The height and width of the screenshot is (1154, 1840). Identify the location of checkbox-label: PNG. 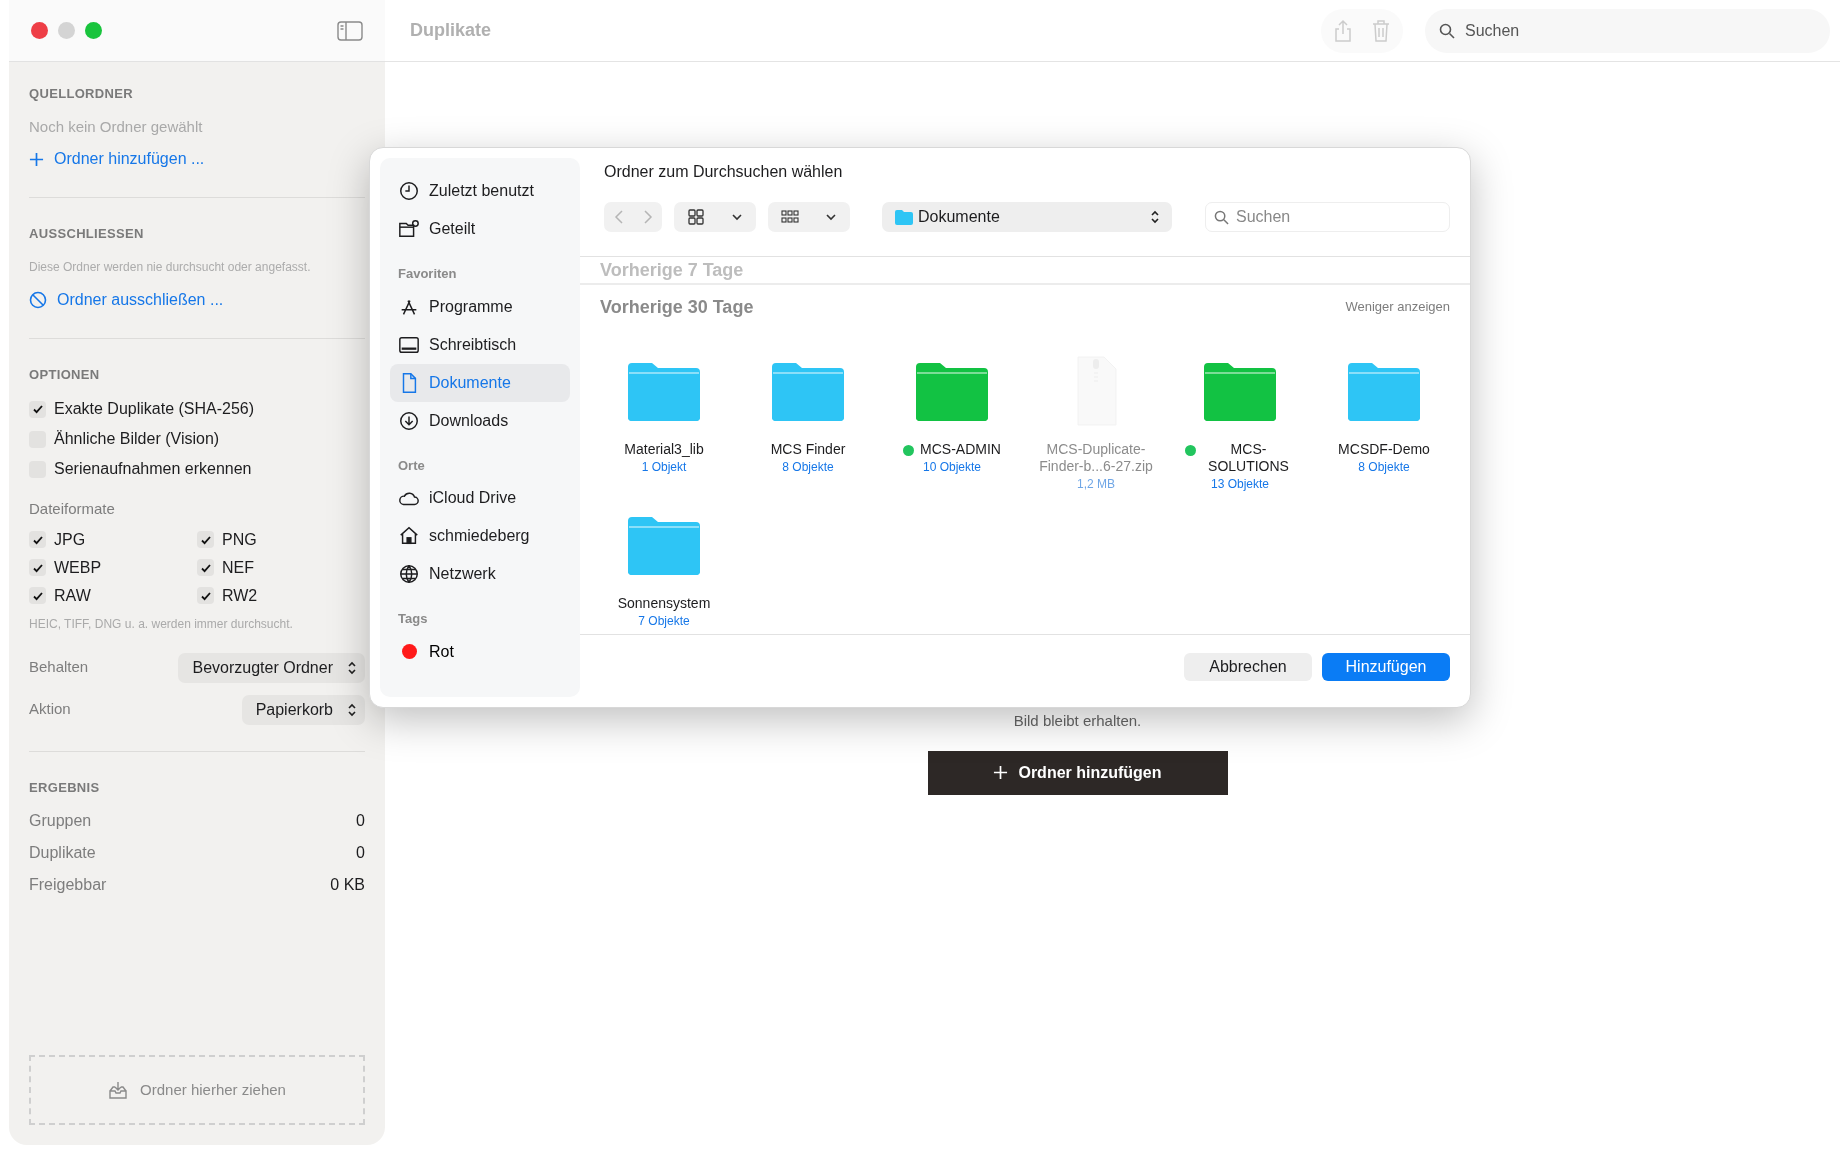
(239, 539).